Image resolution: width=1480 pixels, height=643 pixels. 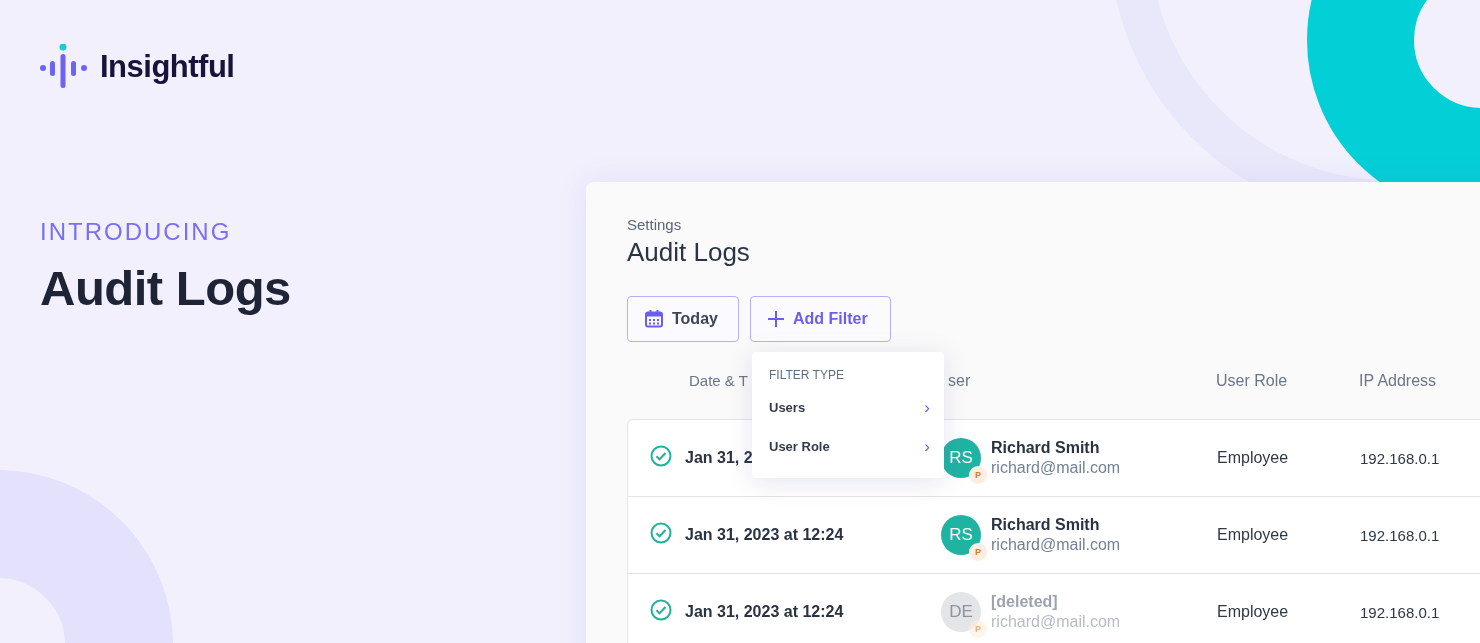 What do you see at coordinates (820, 319) in the screenshot?
I see `add-filter-button: Add Filter` at bounding box center [820, 319].